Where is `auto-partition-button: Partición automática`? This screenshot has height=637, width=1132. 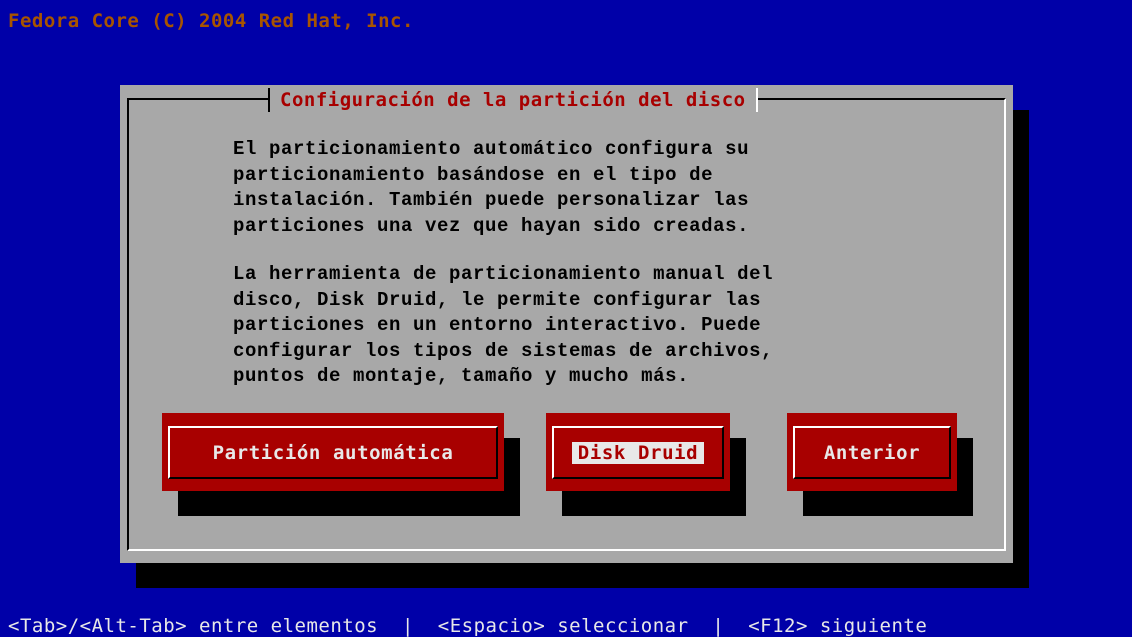 auto-partition-button: Partición automática is located at coordinates (333, 452).